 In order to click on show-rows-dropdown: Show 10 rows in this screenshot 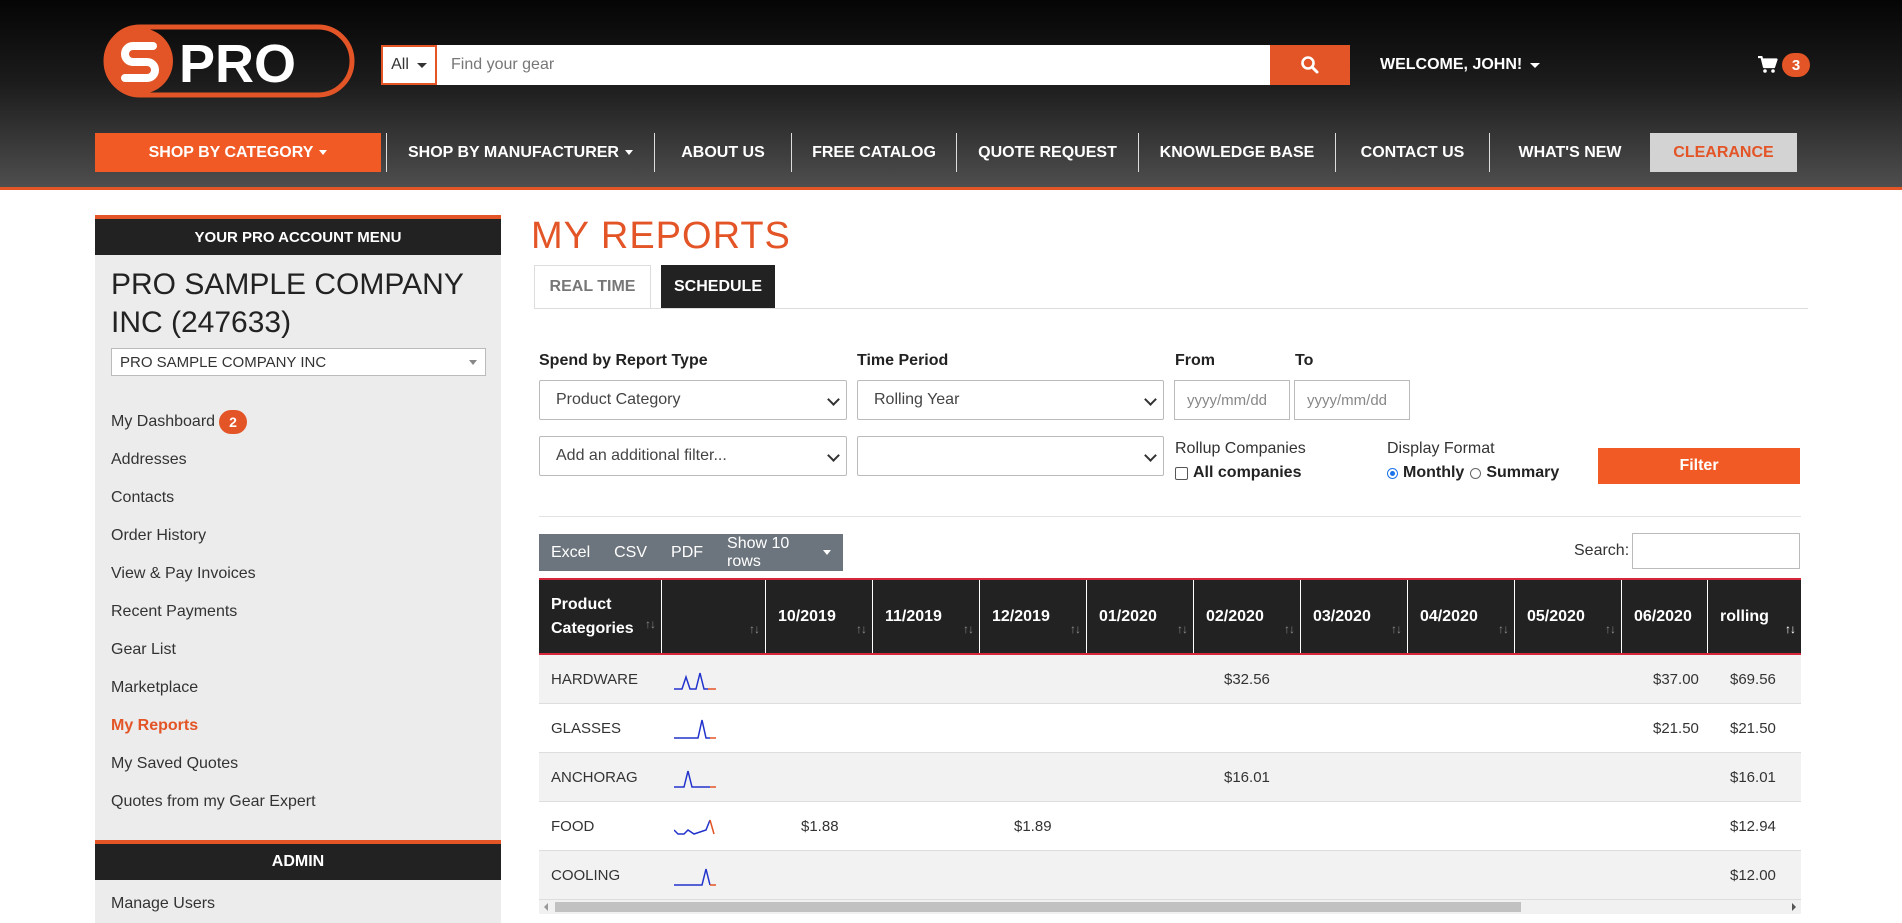, I will do `click(779, 552)`.